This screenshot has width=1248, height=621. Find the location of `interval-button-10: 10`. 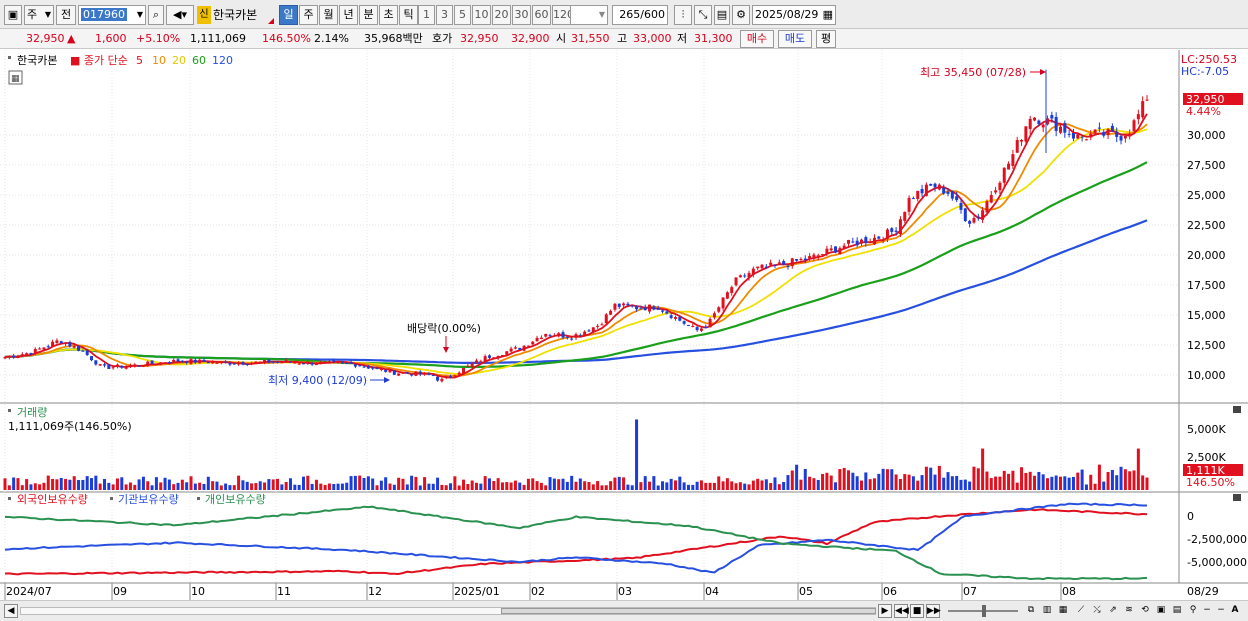

interval-button-10: 10 is located at coordinates (481, 15).